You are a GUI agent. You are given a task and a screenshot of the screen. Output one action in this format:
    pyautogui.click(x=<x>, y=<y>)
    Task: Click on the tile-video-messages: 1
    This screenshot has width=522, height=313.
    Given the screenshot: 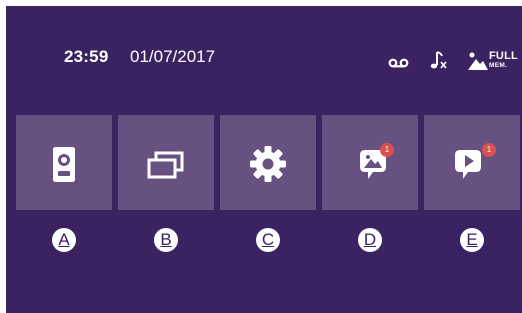 What is the action you would take?
    pyautogui.click(x=472, y=162)
    